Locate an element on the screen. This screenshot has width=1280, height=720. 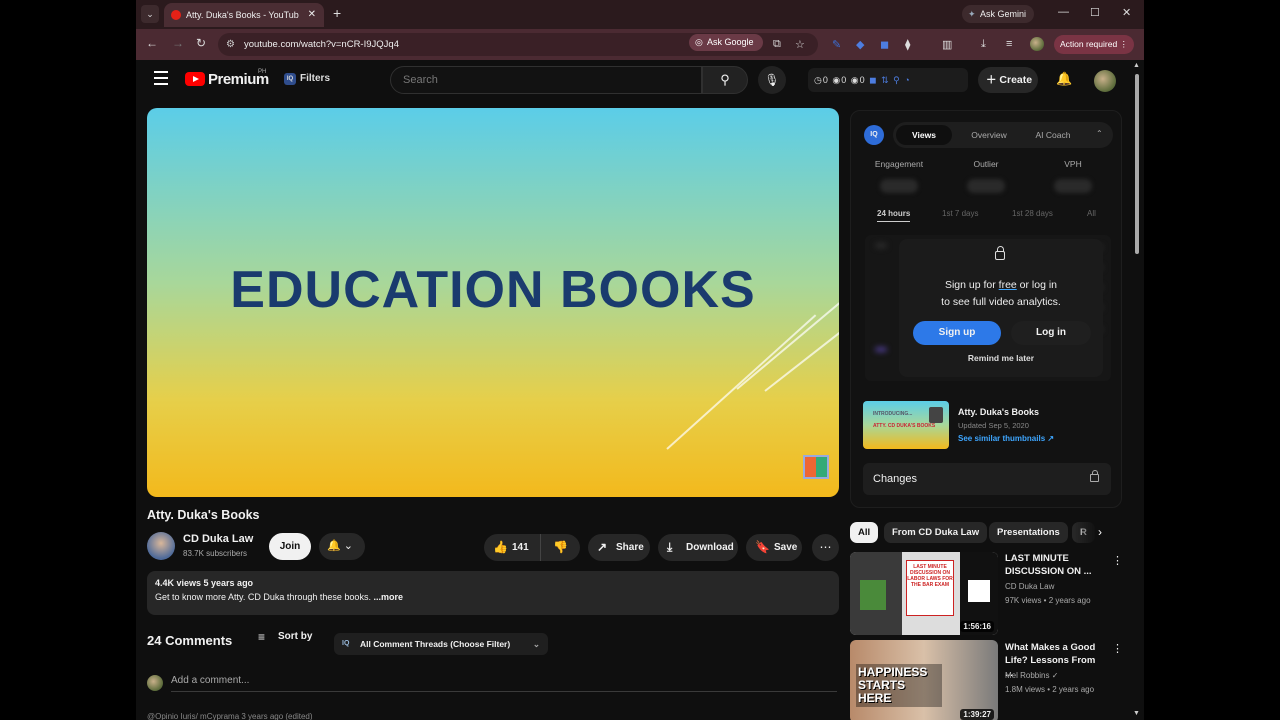
maximize-icon: ☐ is located at coordinates (1095, 12).